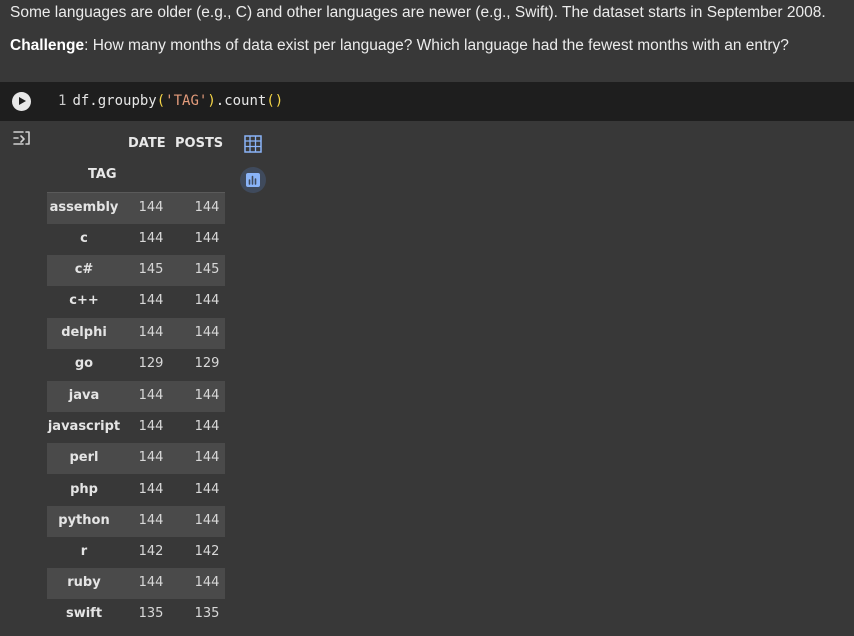  Describe the element at coordinates (84, 269) in the screenshot. I see `row-index: c#` at that location.